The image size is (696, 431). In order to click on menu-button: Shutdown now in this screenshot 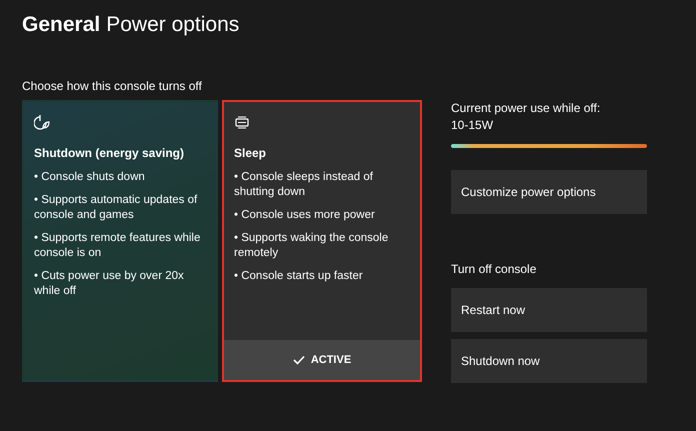, I will do `click(549, 361)`.